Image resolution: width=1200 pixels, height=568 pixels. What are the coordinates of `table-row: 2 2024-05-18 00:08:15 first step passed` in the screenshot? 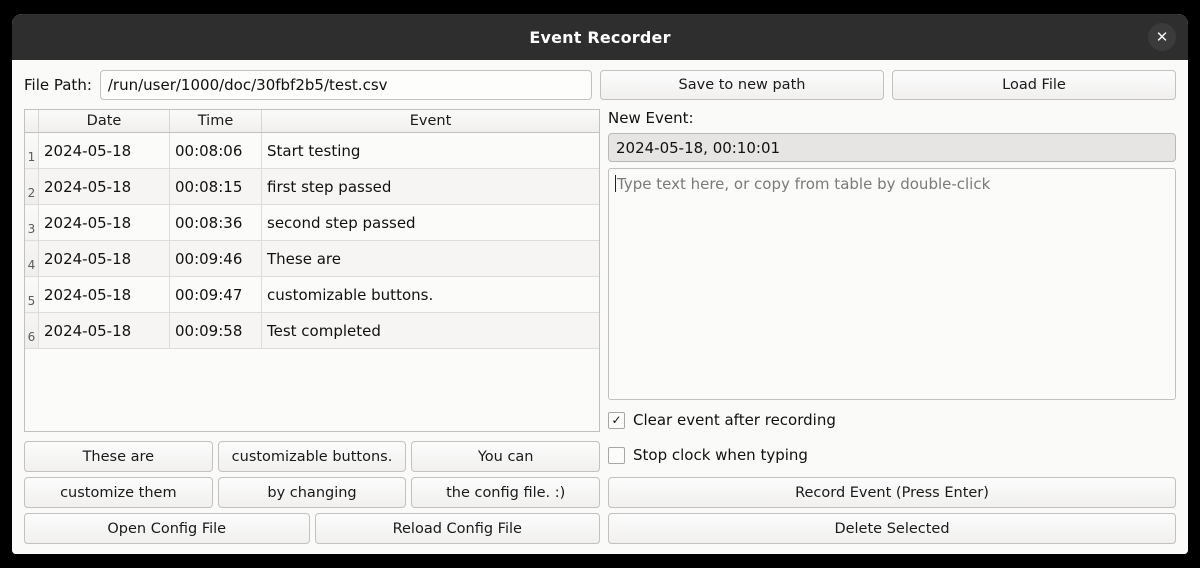 It's located at (312, 186).